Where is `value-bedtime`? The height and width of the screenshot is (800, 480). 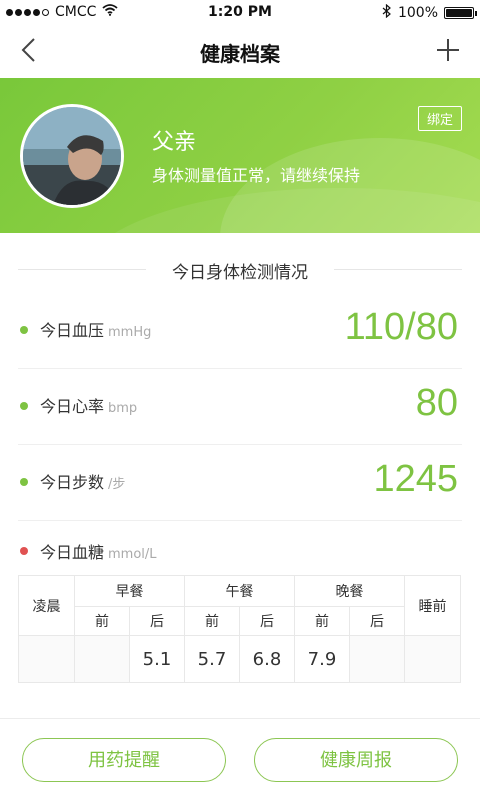
value-bedtime is located at coordinates (432, 659).